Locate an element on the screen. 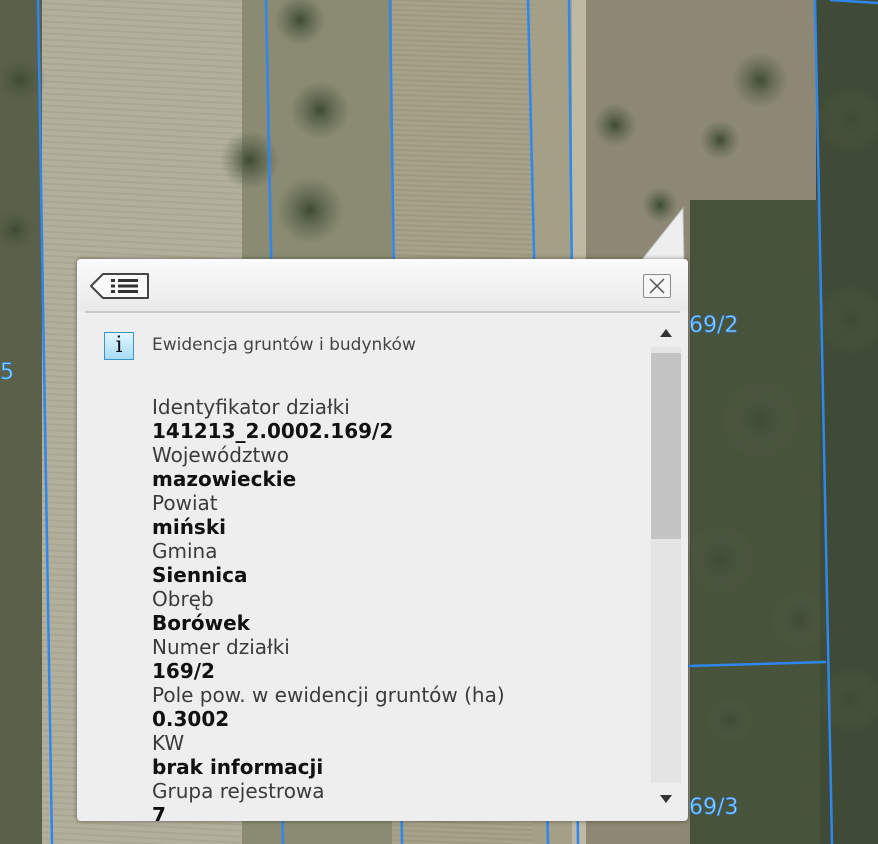 This screenshot has height=844, width=878. popup-header is located at coordinates (382, 285).